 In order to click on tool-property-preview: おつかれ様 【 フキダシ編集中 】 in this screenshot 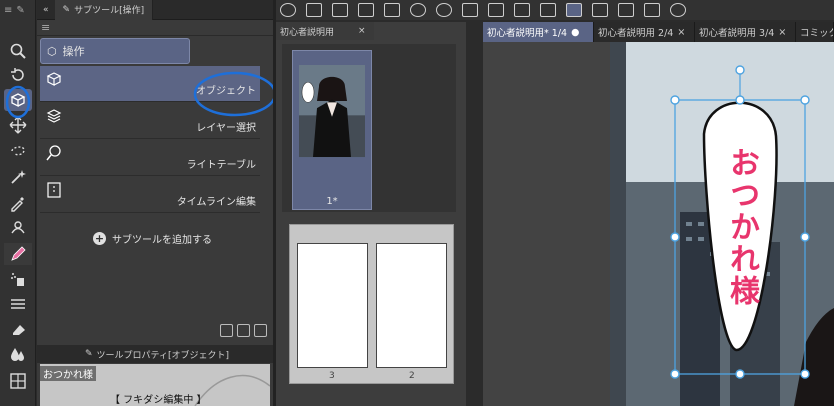, I will do `click(155, 385)`.